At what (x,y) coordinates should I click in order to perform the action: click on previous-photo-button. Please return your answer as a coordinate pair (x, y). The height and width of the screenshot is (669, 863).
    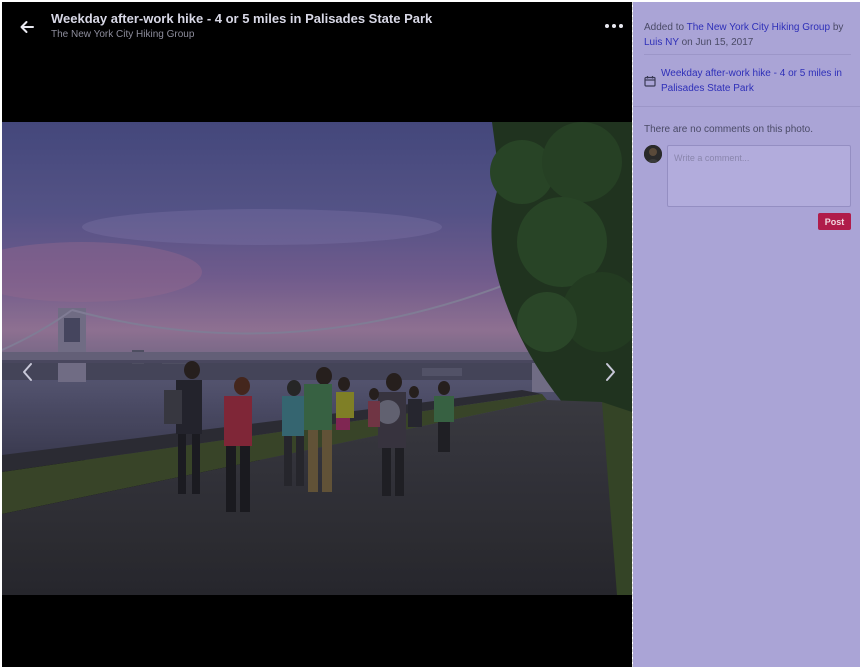
    Looking at the image, I should click on (28, 372).